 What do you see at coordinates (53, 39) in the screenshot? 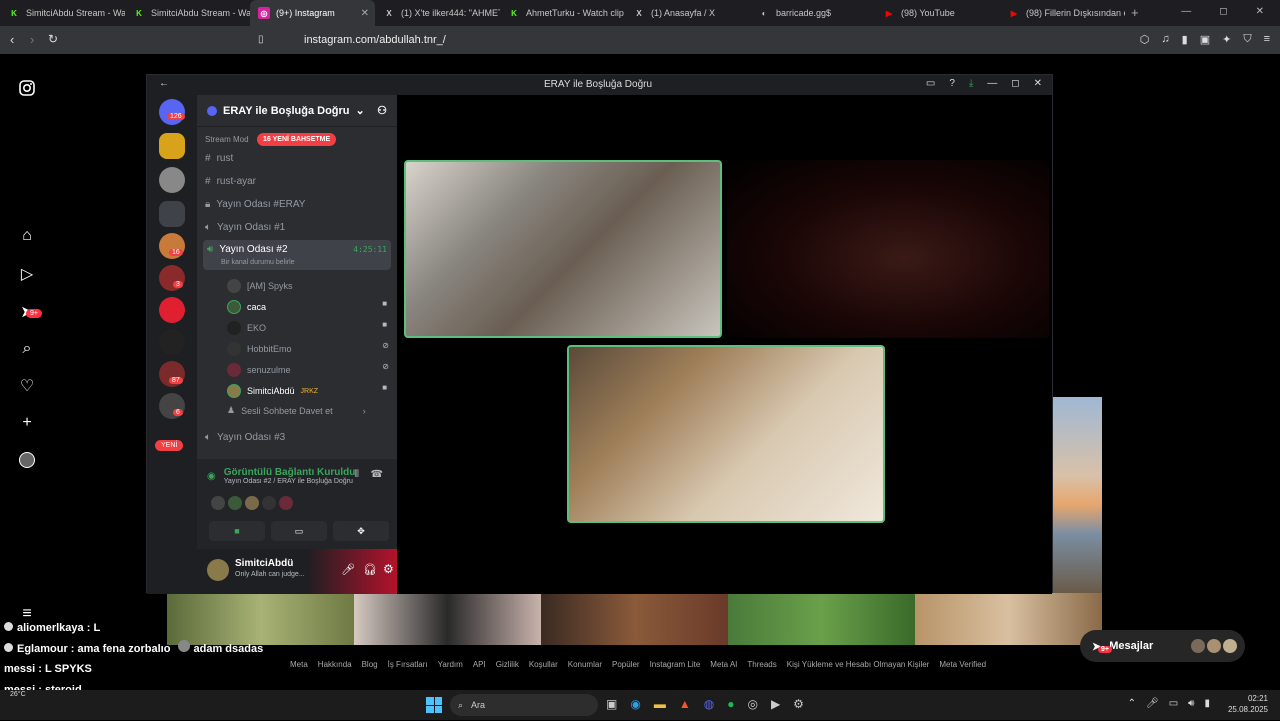
I see `reload-icon: ↻` at bounding box center [53, 39].